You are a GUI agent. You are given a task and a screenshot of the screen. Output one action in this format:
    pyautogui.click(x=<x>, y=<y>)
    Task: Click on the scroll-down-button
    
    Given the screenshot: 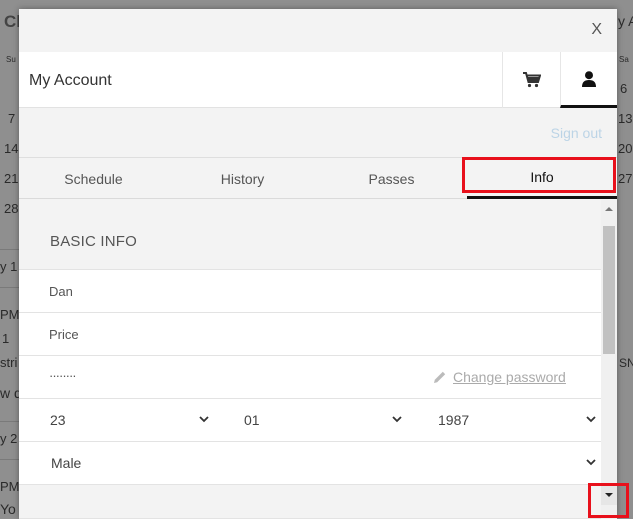 What is the action you would take?
    pyautogui.click(x=609, y=495)
    